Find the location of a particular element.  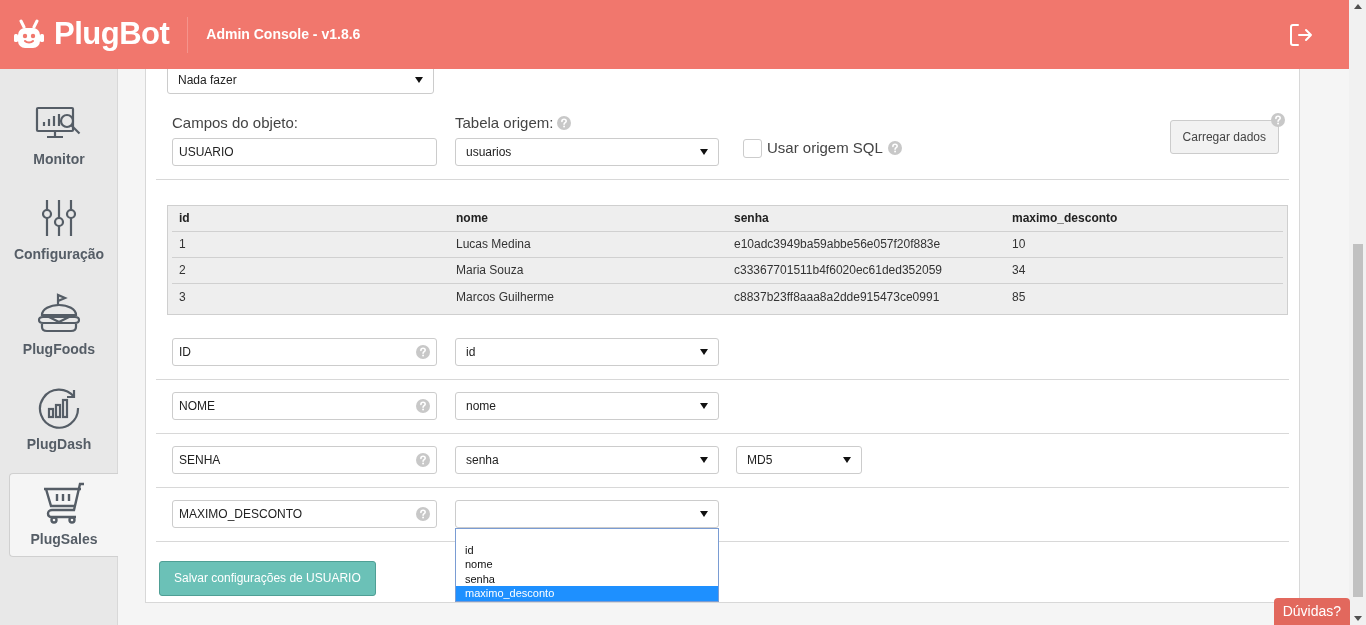

table-cell-text: 34 is located at coordinates (1019, 270).